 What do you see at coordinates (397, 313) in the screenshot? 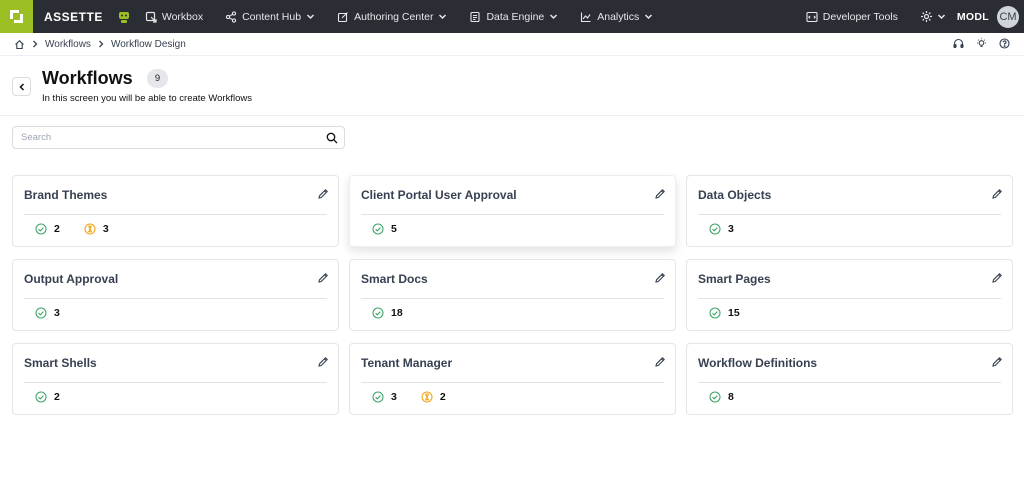
I see `approved-count: 18` at bounding box center [397, 313].